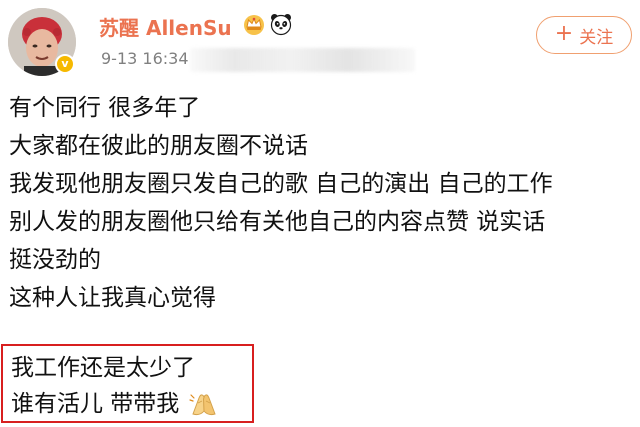  Describe the element at coordinates (281, 184) in the screenshot. I see `post-text-line: 我发现他朋友圈只发自己的歌 自己的演出 自己的工作` at that location.